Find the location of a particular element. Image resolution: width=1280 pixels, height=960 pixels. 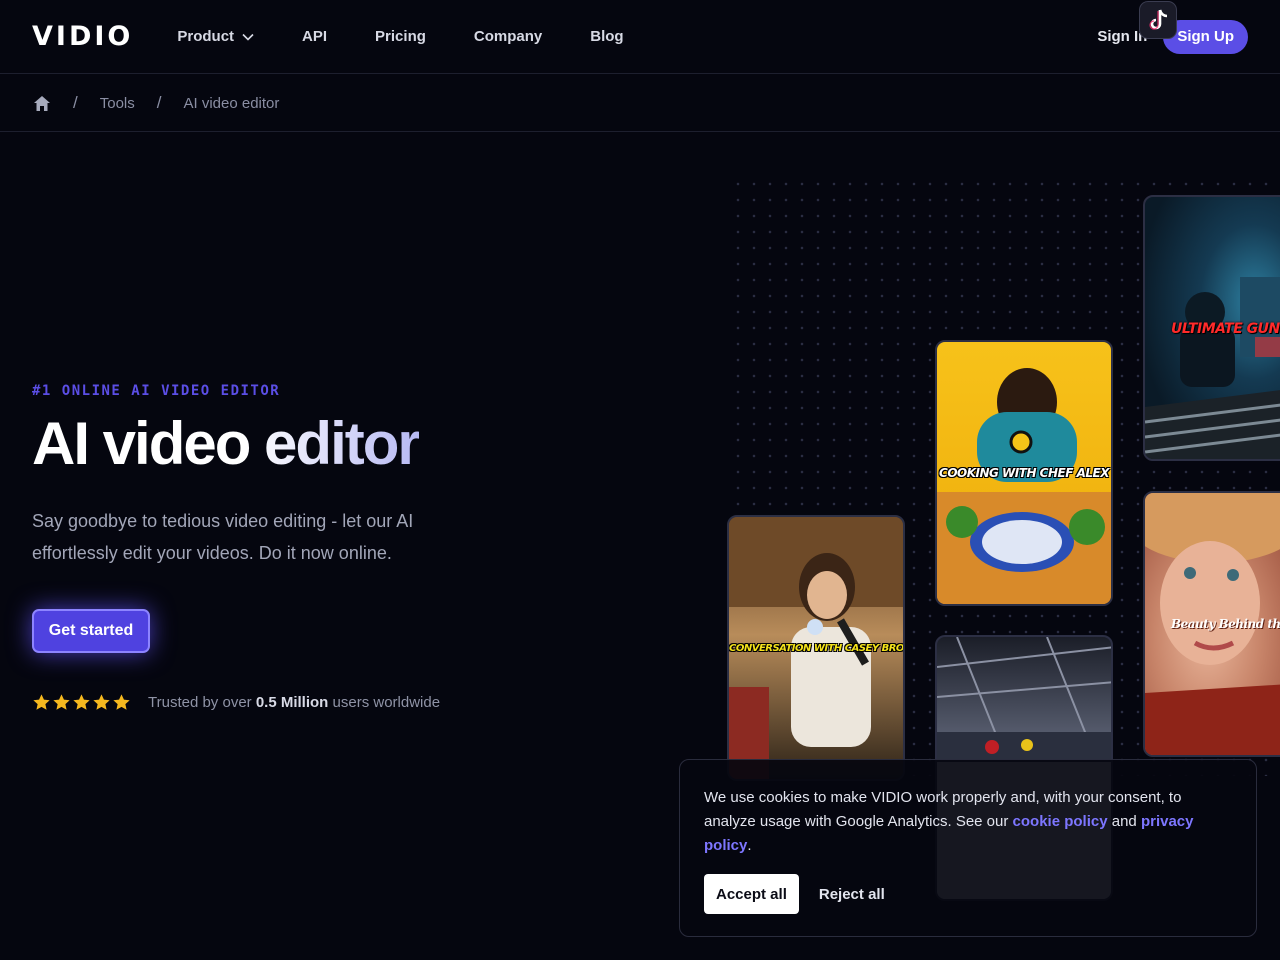

rating-stars is located at coordinates (82, 702).